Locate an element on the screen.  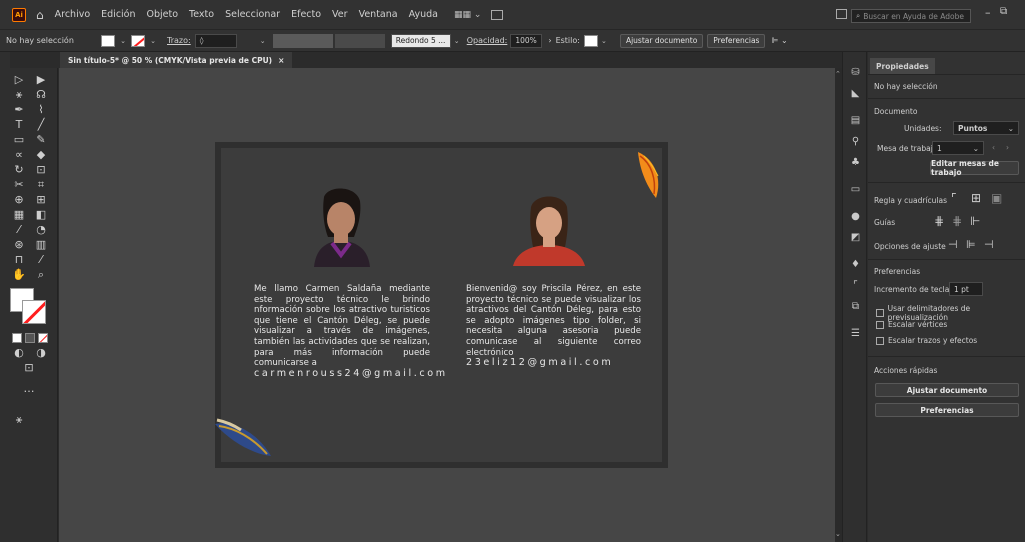
menu-archivo: Archivo is located at coordinates (73, 14).